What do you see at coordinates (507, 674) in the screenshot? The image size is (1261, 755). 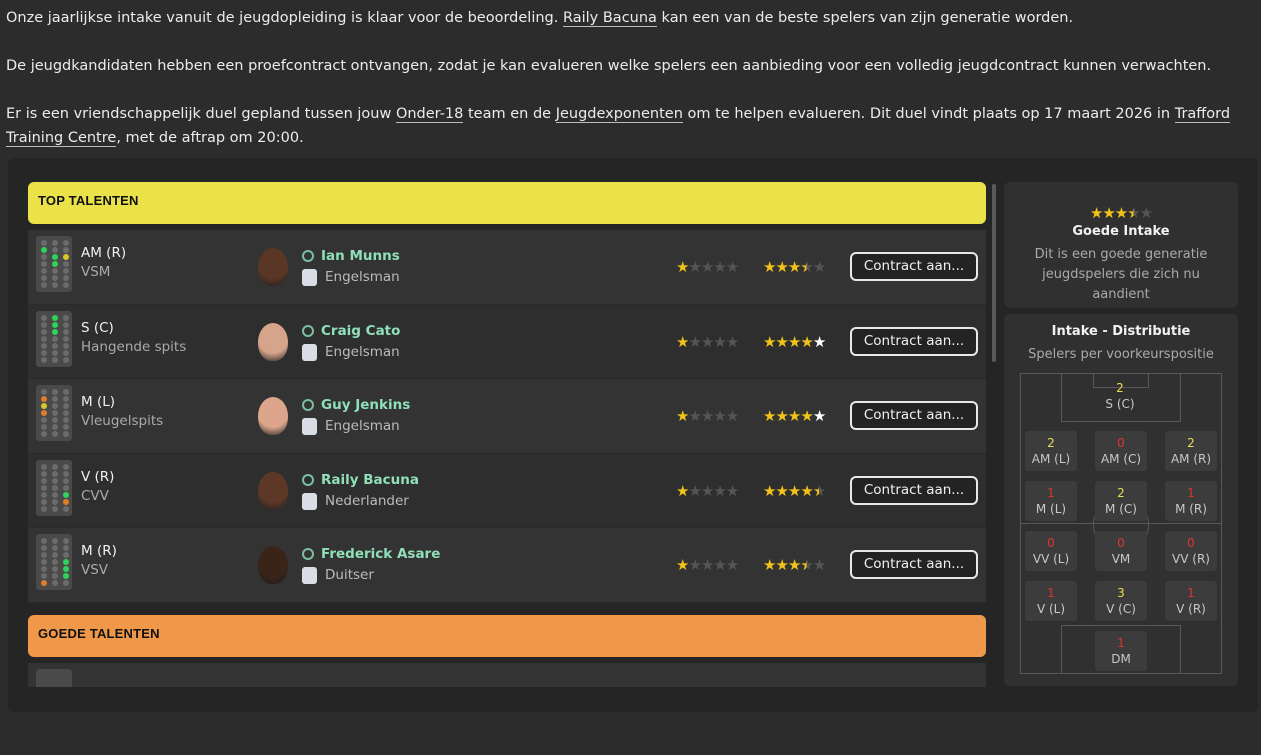 I see `table-row` at bounding box center [507, 674].